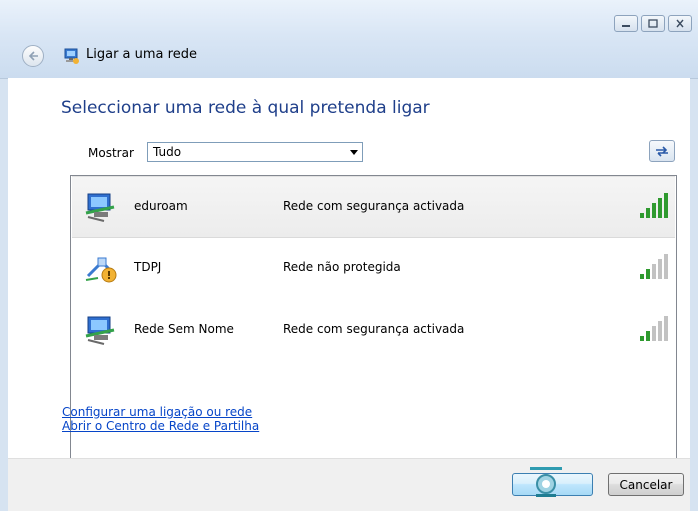 Image resolution: width=698 pixels, height=511 pixels. Describe the element at coordinates (71, 56) in the screenshot. I see `network-icon` at that location.